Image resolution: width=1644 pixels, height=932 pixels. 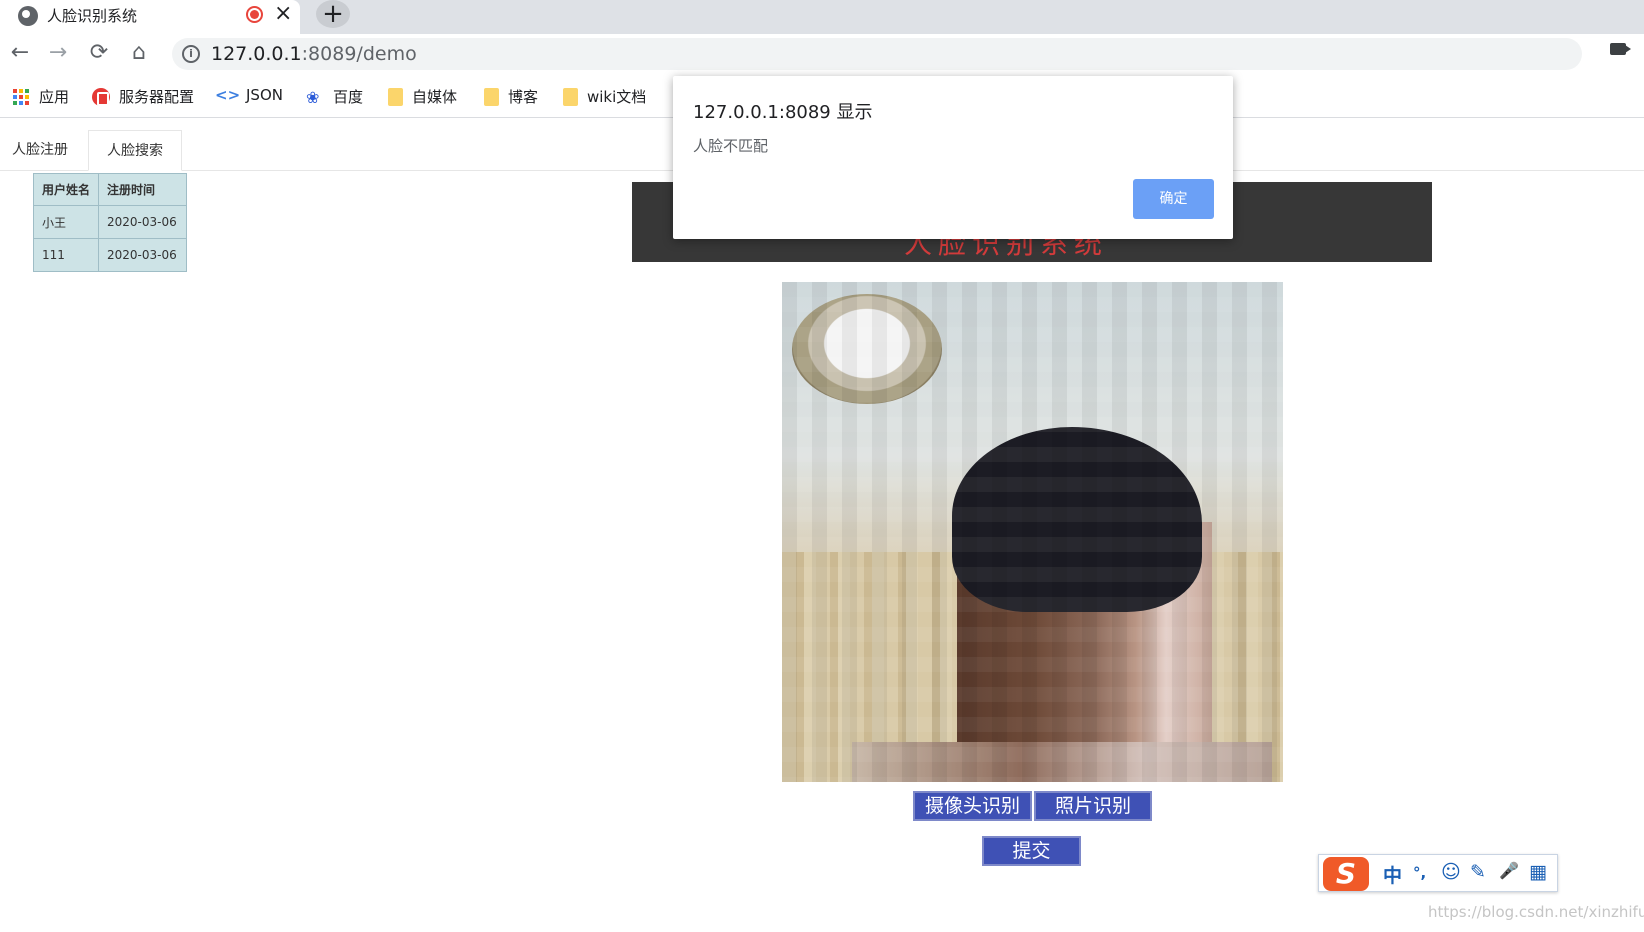 I want to click on sogou-logo-icon: S, so click(x=1346, y=874).